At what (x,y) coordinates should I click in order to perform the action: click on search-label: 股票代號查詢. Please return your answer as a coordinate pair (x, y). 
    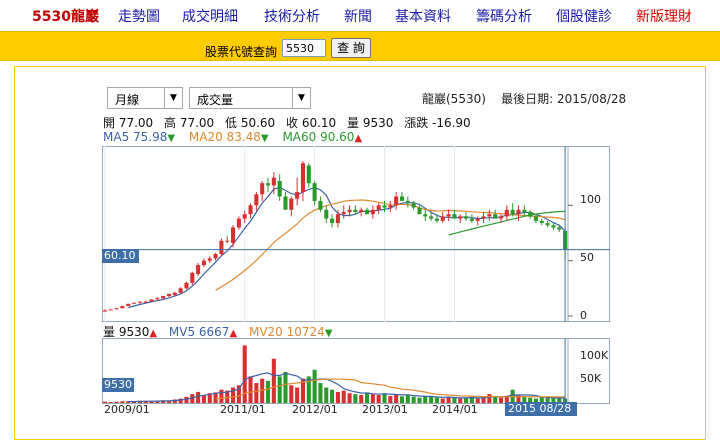
    Looking at the image, I should click on (241, 52).